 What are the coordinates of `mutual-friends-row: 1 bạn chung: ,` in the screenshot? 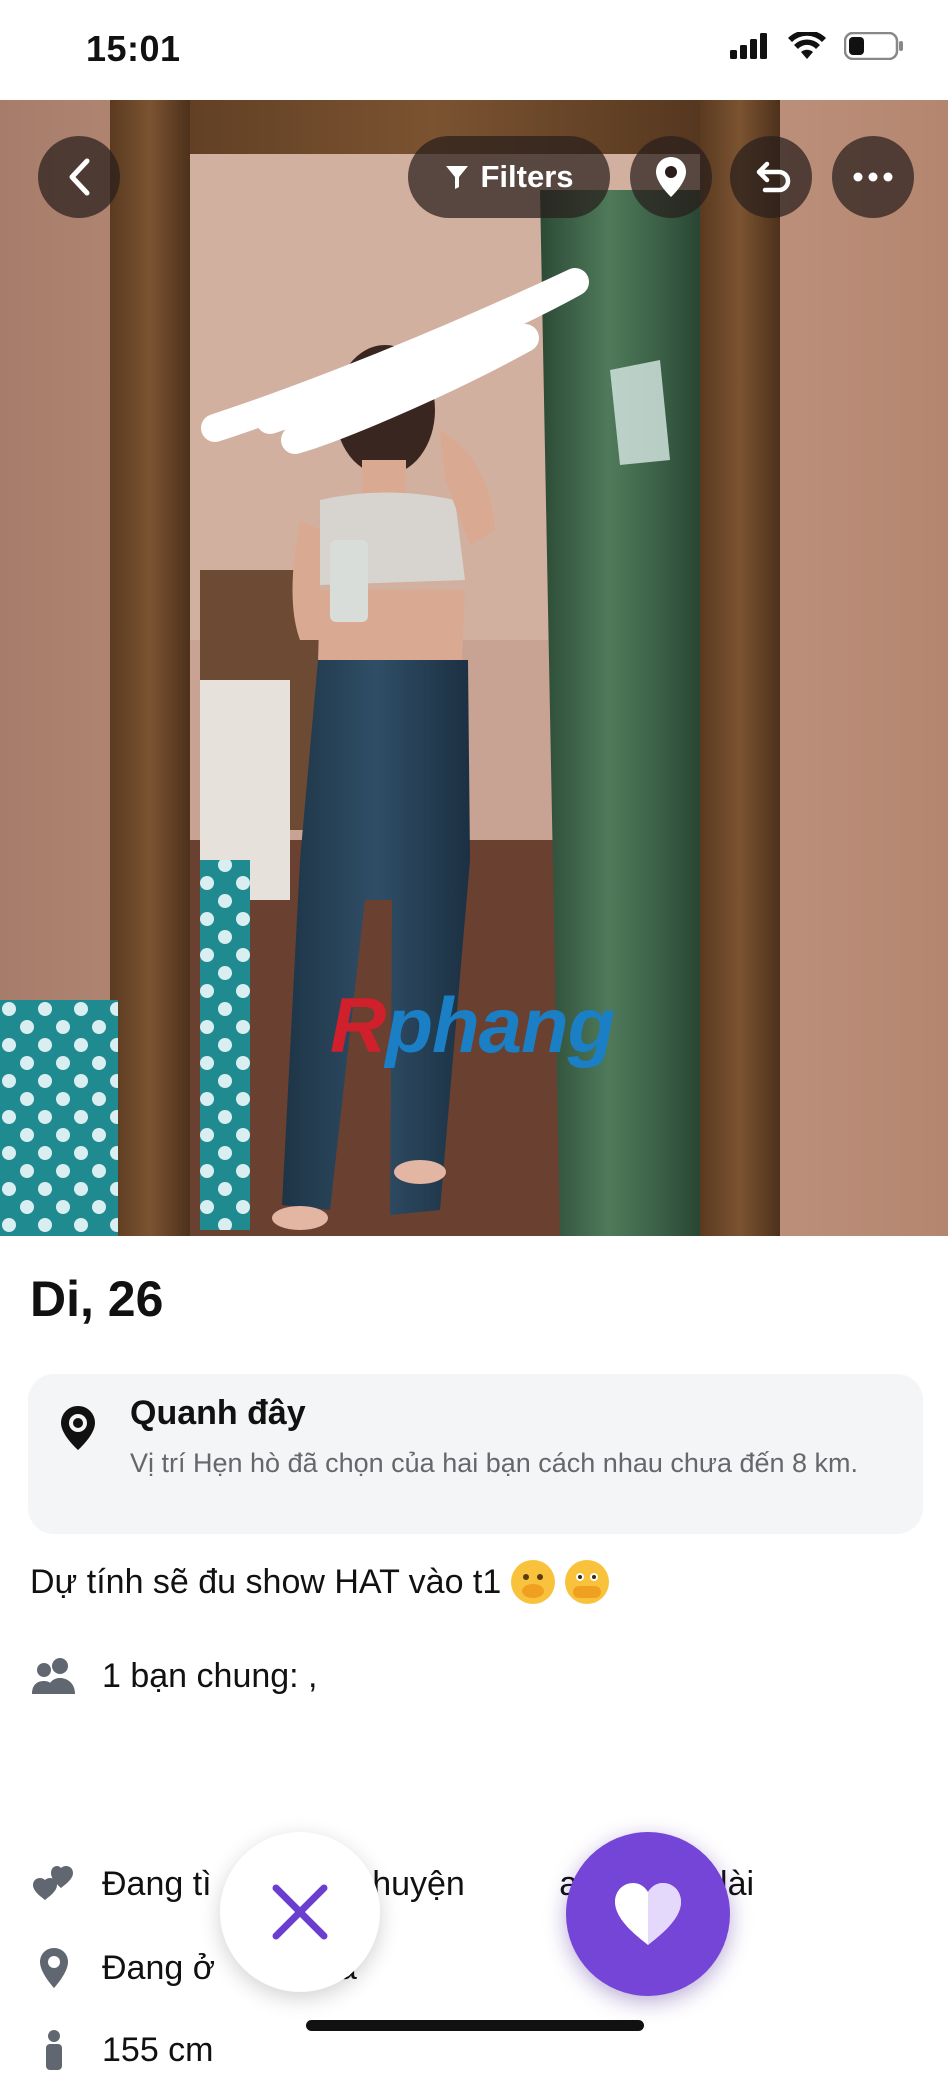 It's located at (174, 1676).